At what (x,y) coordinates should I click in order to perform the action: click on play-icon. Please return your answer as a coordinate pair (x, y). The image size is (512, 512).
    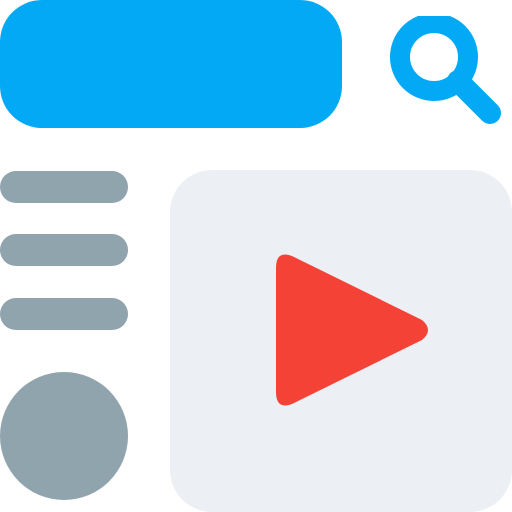
    Looking at the image, I should click on (352, 330).